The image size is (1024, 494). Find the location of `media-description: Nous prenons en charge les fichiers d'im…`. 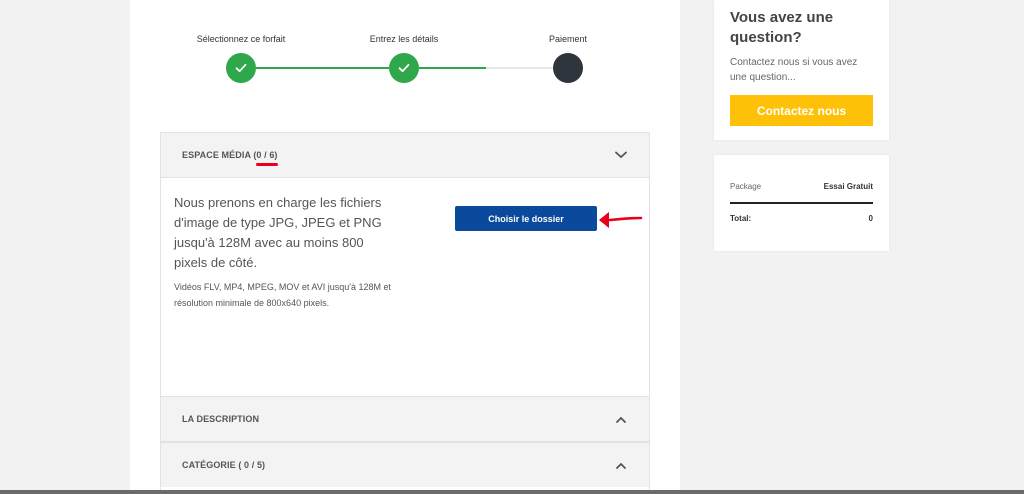

media-description: Nous prenons en charge les fichiers d'im… is located at coordinates (278, 232).